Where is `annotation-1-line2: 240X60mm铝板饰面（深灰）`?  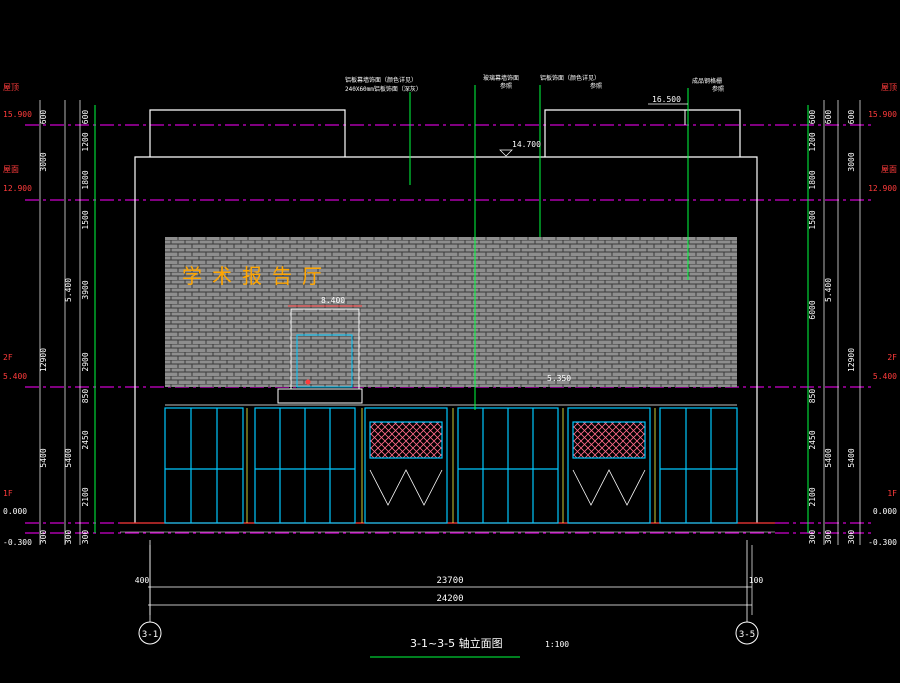 annotation-1-line2: 240X60mm铝板饰面（深灰） is located at coordinates (383, 89).